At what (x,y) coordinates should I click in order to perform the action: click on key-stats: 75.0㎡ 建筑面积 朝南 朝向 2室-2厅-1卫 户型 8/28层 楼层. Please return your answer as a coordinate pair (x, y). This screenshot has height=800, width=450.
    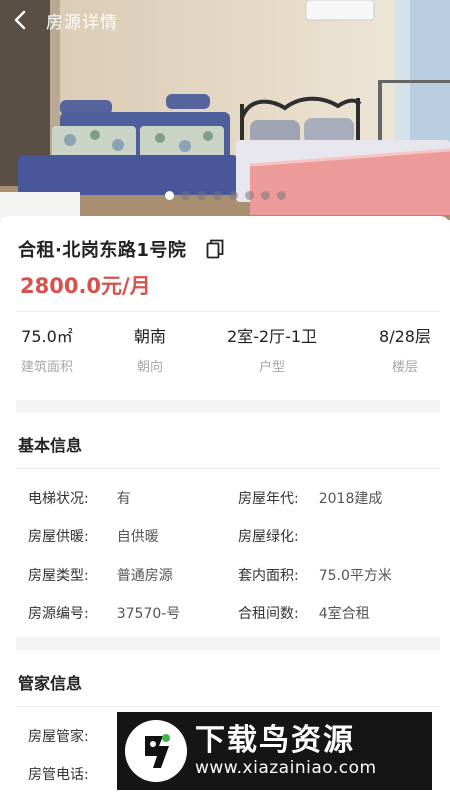
    Looking at the image, I should click on (225, 356).